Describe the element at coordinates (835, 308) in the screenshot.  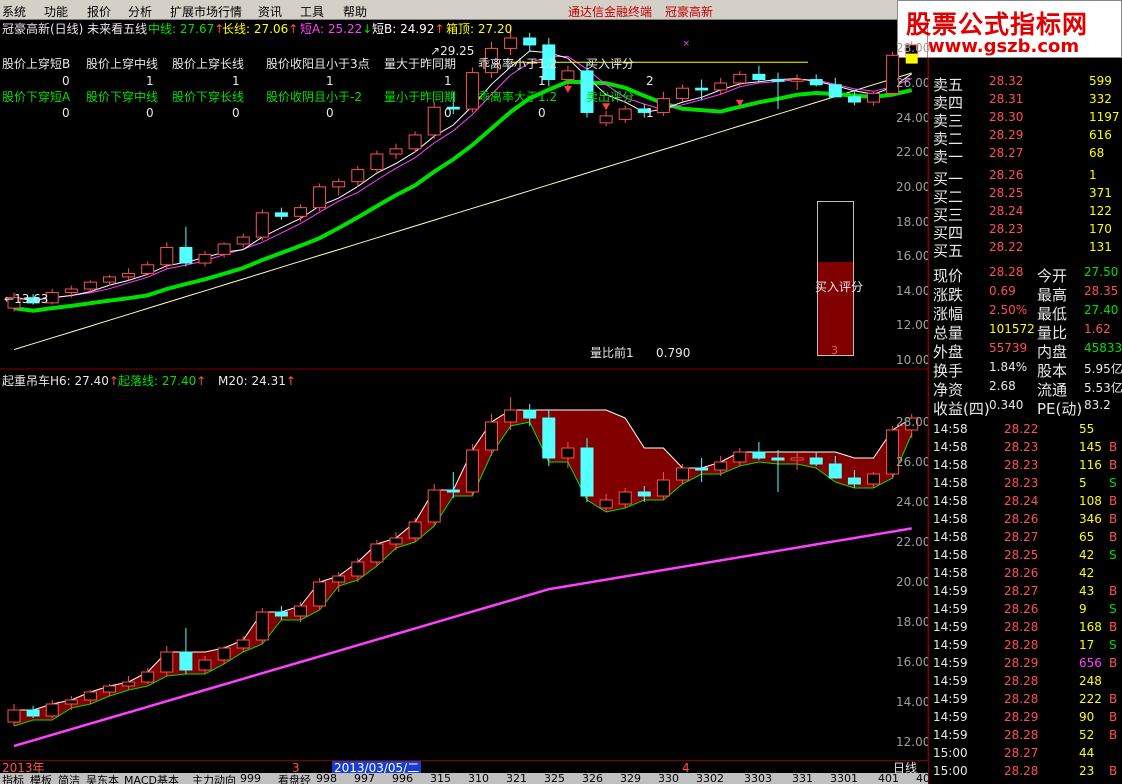
I see `score-fill` at that location.